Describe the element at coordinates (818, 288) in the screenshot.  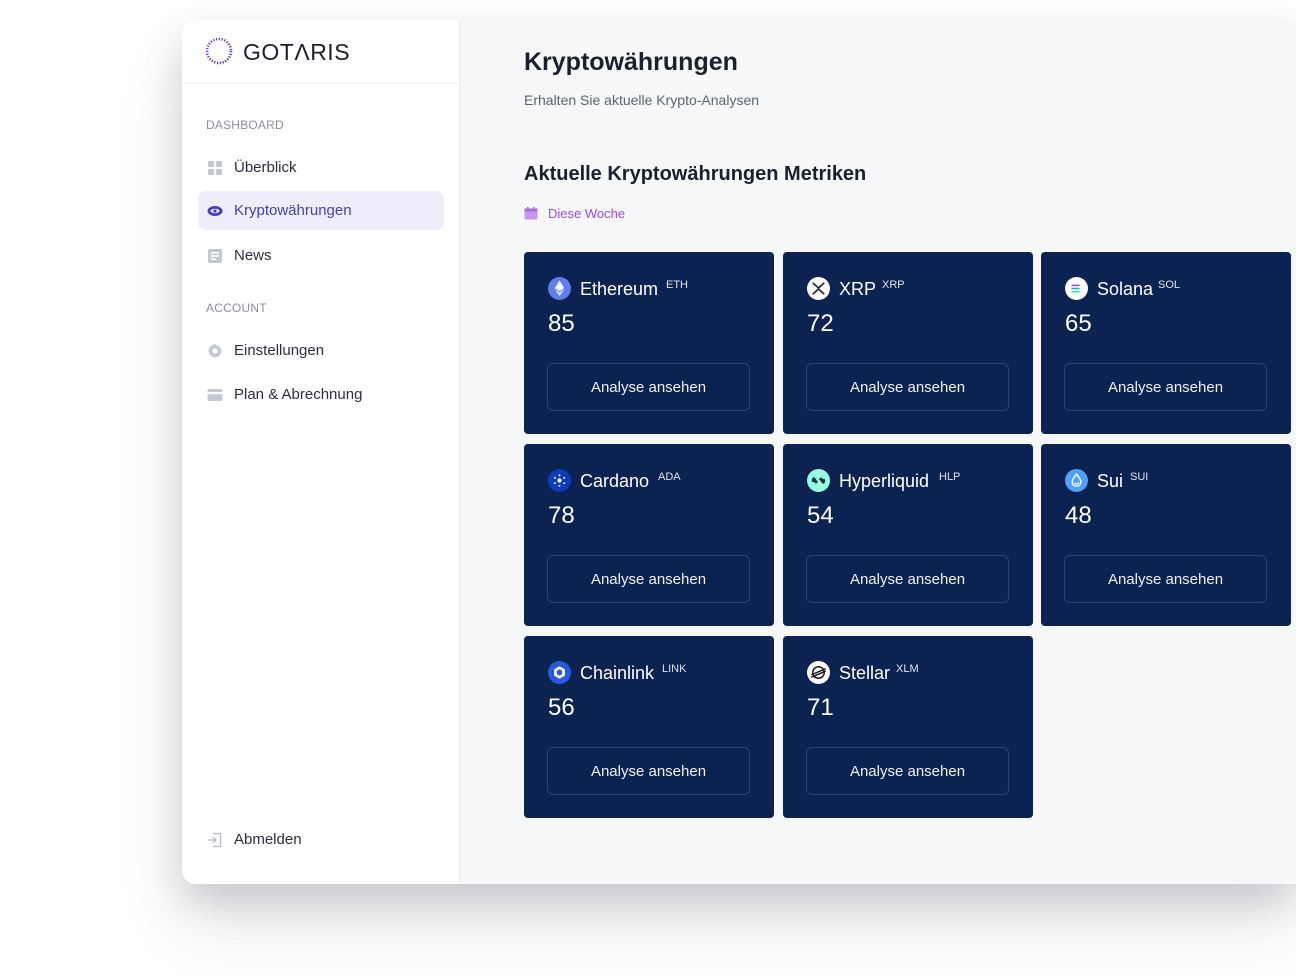
I see `xrp-icon` at that location.